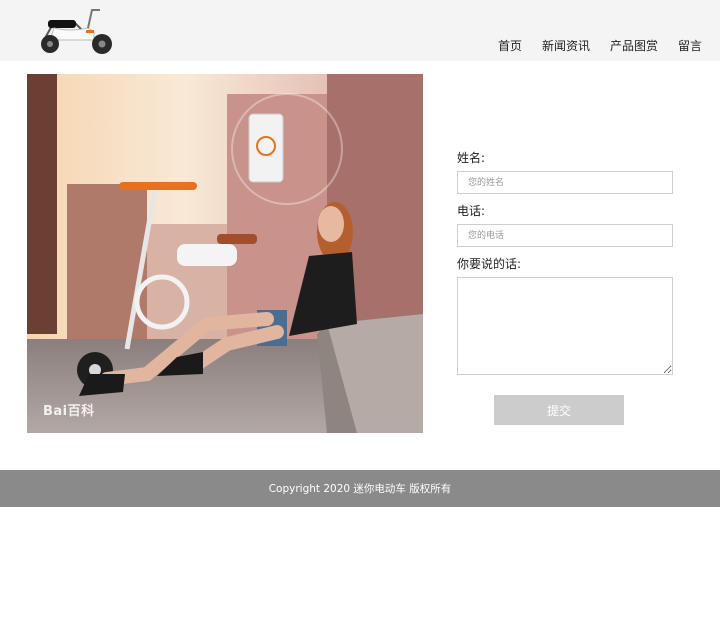 The image size is (720, 628). Describe the element at coordinates (690, 45) in the screenshot. I see `nav-item-message: 留言` at that location.